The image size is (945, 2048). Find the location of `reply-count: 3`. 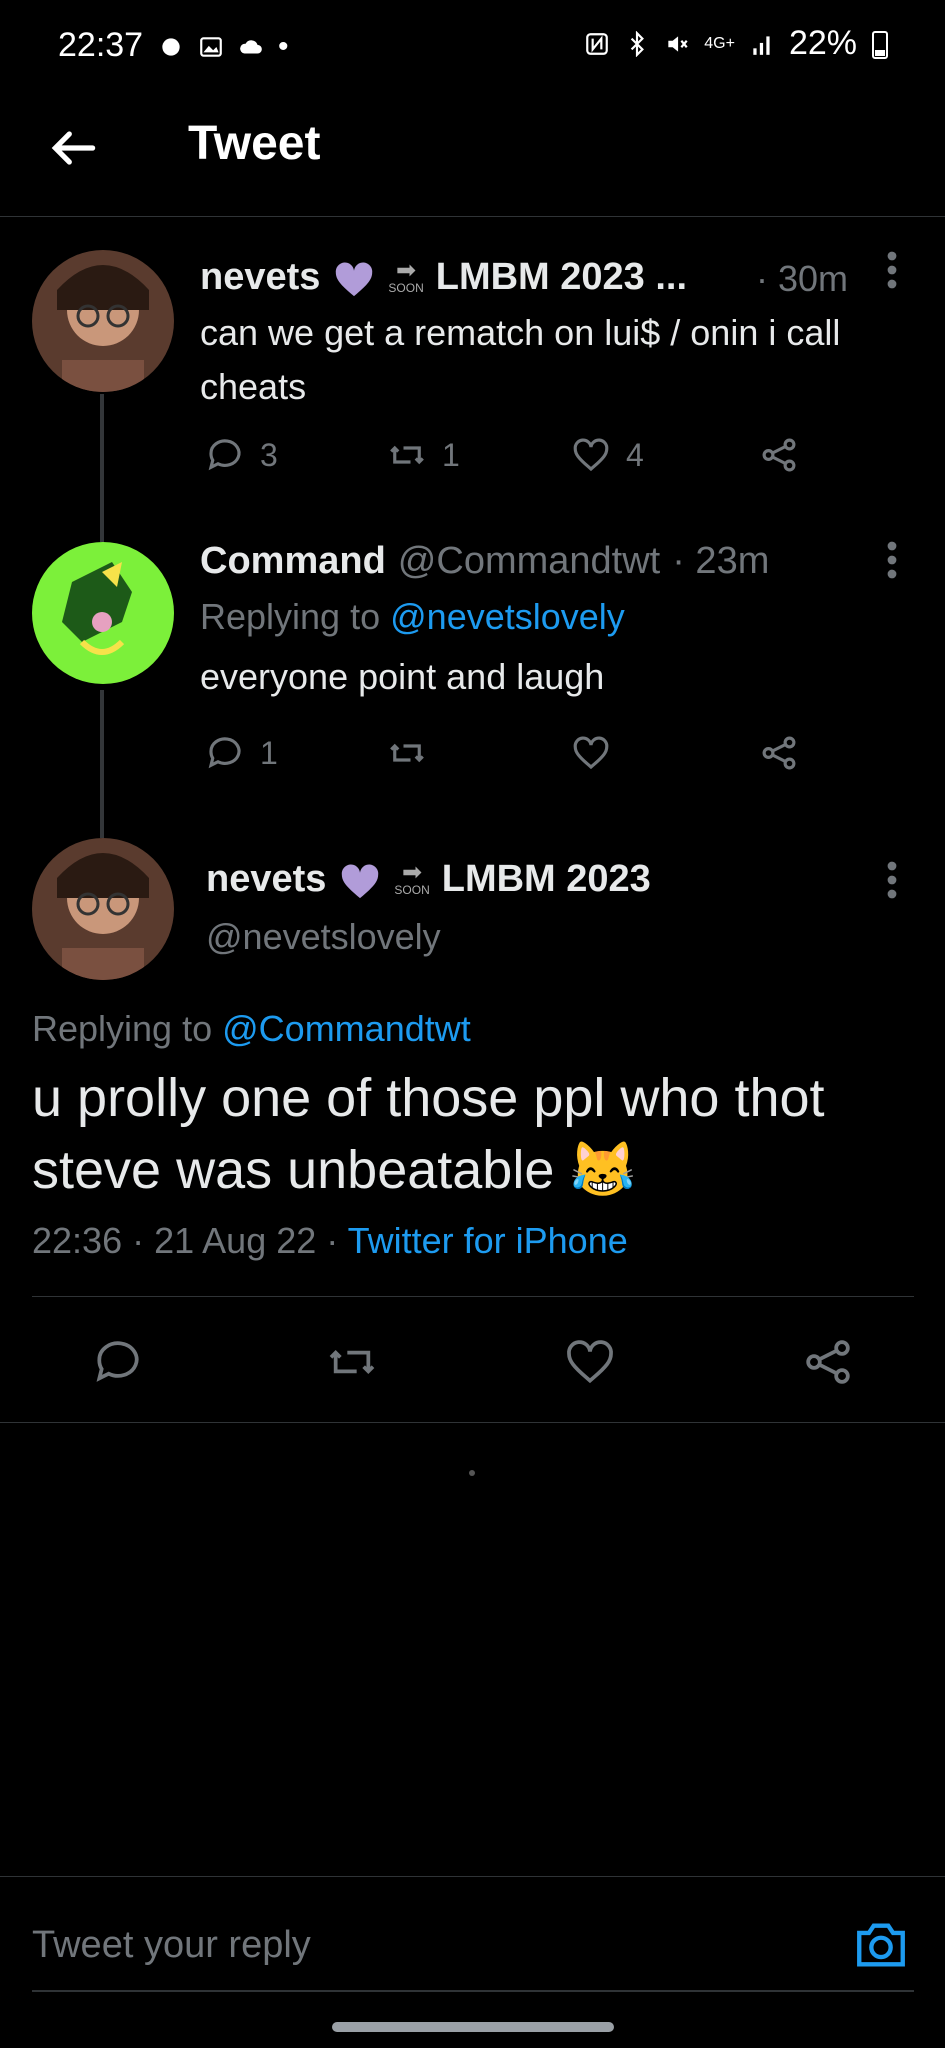

reply-count: 3 is located at coordinates (269, 454).